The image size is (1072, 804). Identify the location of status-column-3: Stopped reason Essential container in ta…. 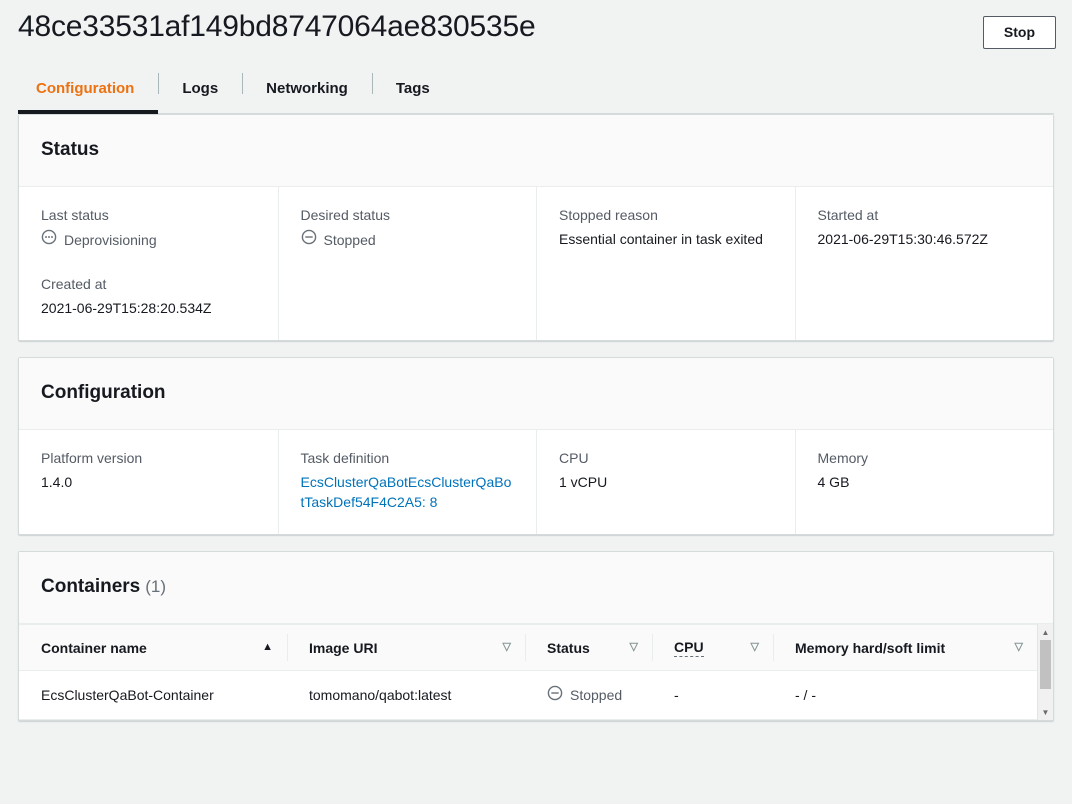
(665, 263).